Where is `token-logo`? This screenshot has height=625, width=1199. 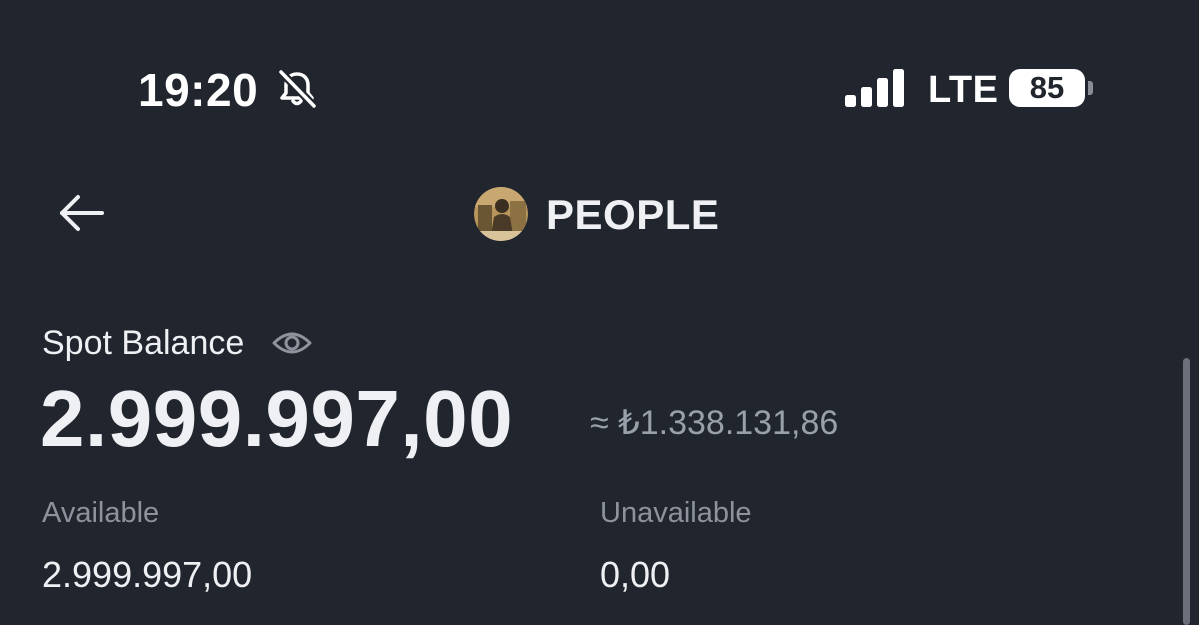 token-logo is located at coordinates (501, 214).